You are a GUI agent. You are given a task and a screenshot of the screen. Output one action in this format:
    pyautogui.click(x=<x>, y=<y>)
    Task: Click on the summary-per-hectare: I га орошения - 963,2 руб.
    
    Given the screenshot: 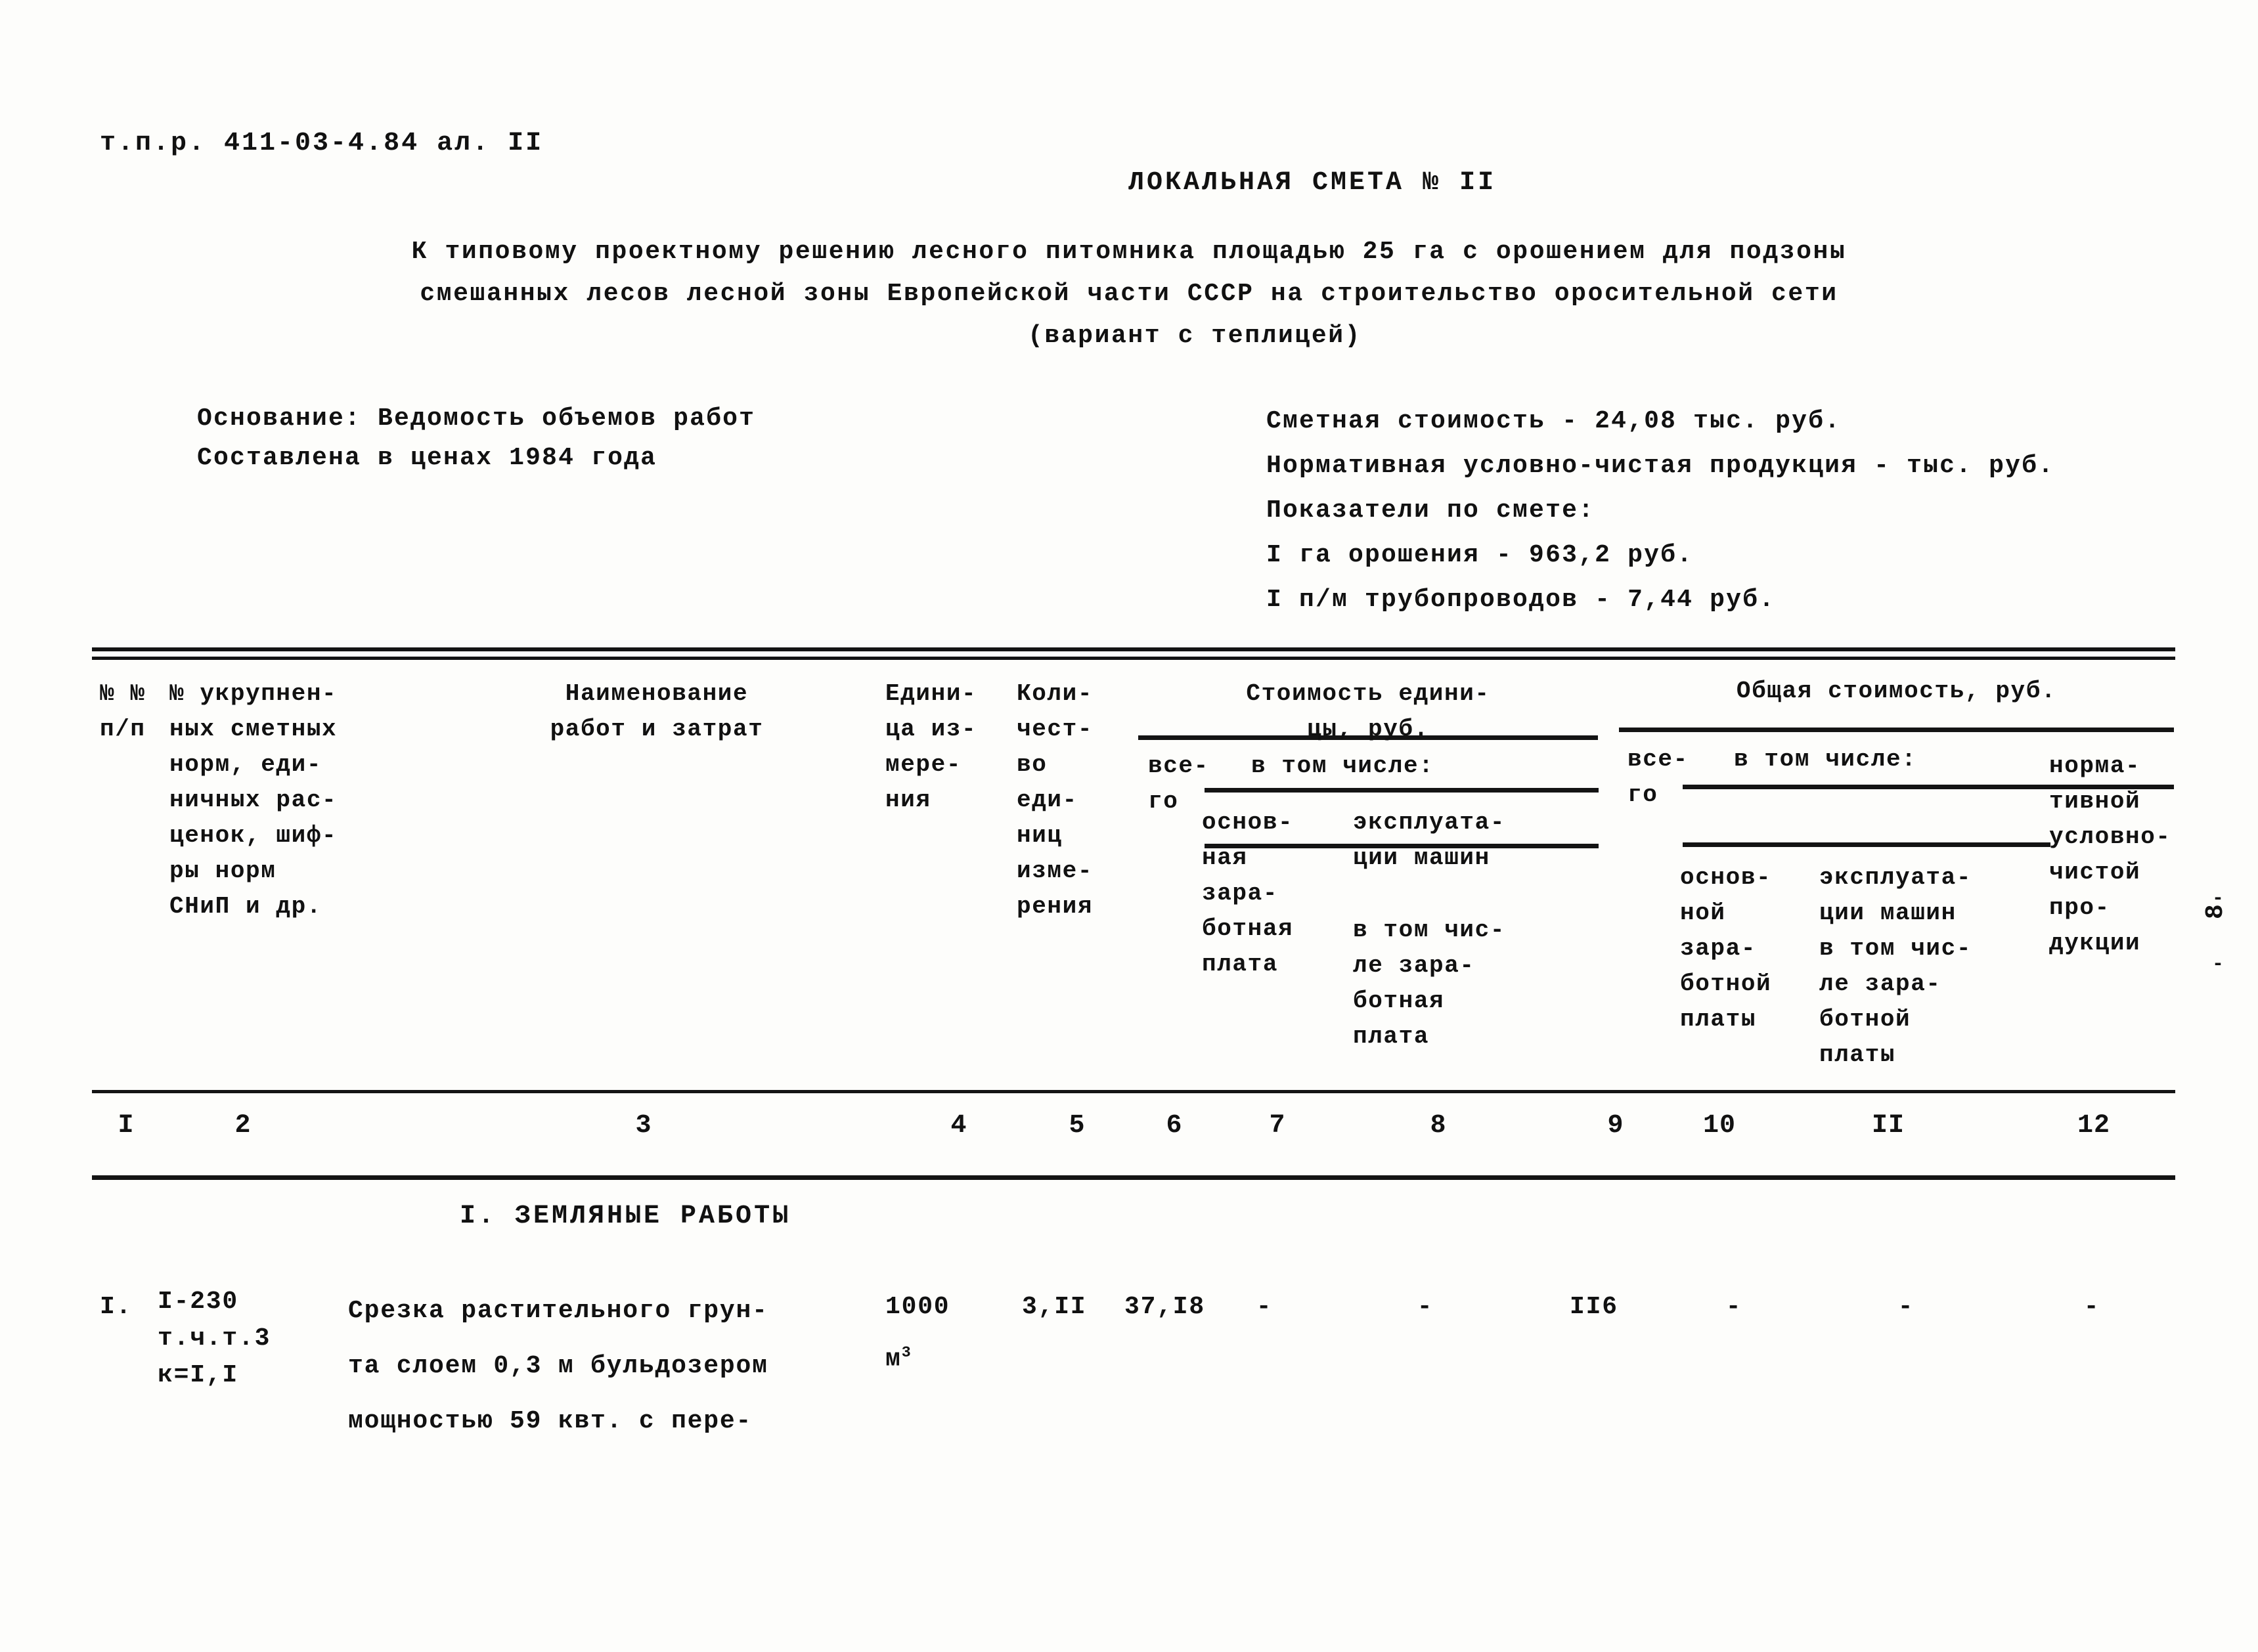 What is the action you would take?
    pyautogui.click(x=1480, y=555)
    